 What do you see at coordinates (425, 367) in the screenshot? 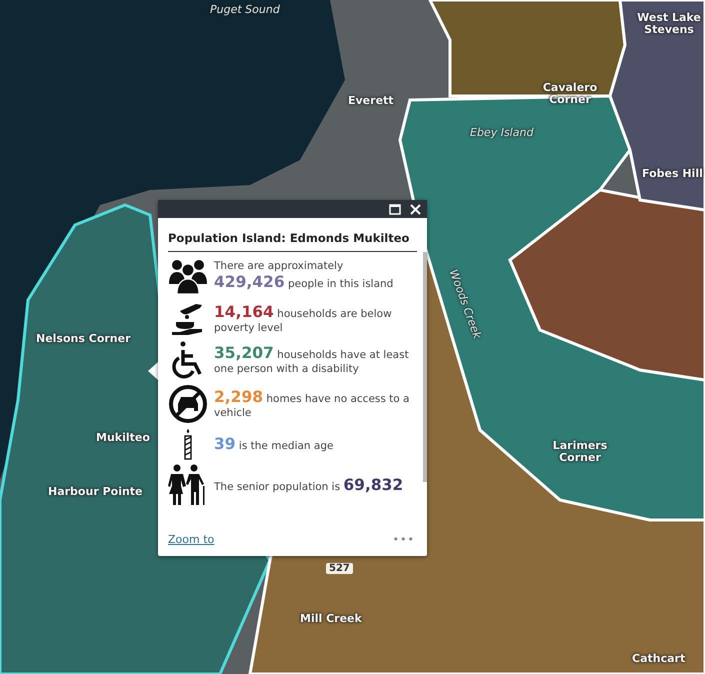
I see `scrollbar` at bounding box center [425, 367].